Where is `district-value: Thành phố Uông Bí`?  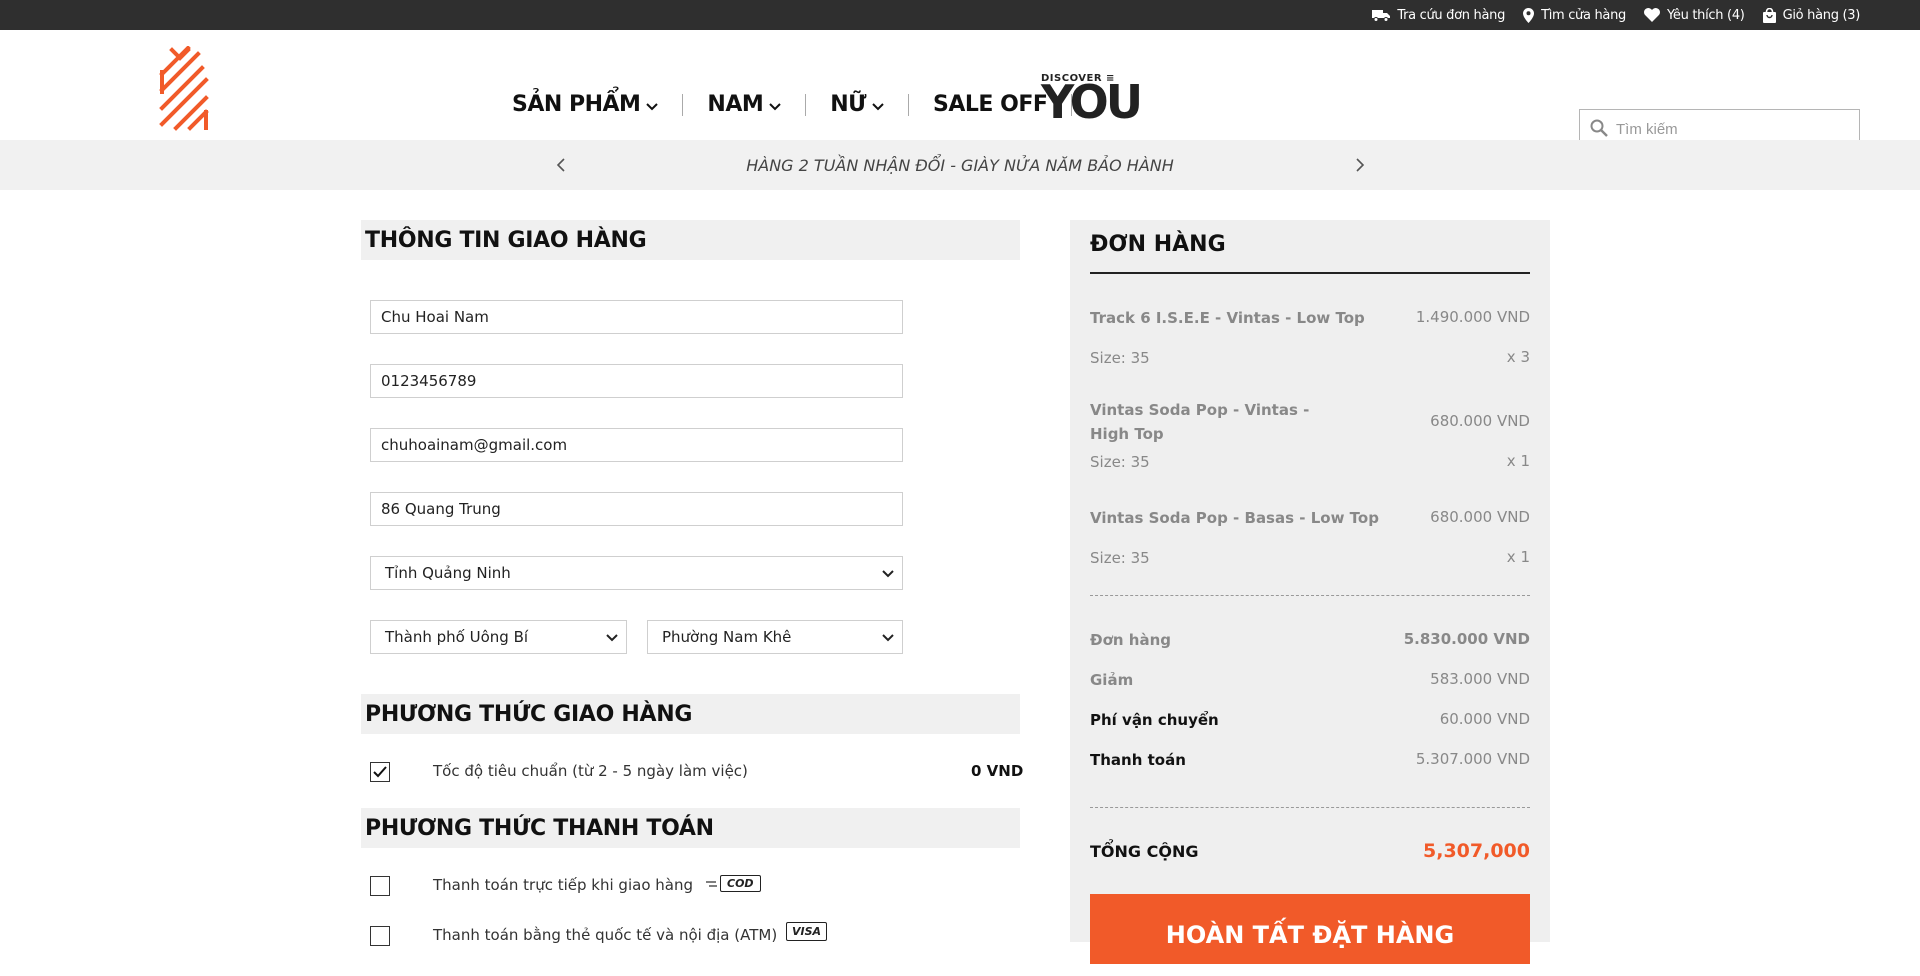
district-value: Thành phố Uông Bí is located at coordinates (457, 637).